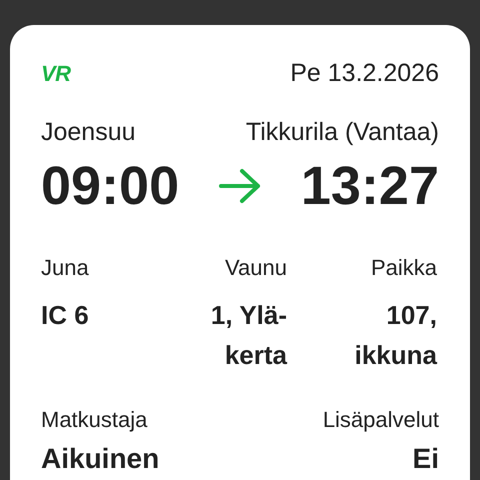 The height and width of the screenshot is (480, 480). Describe the element at coordinates (88, 132) in the screenshot. I see `departure-station: Joensuu` at that location.